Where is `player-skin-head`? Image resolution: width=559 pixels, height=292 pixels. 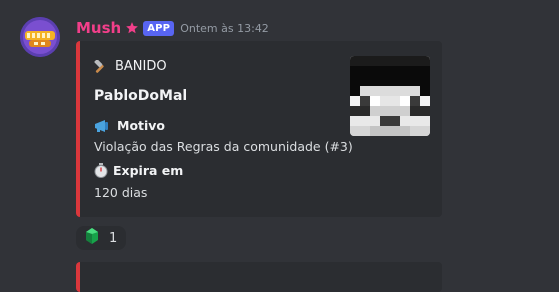
player-skin-head is located at coordinates (390, 96).